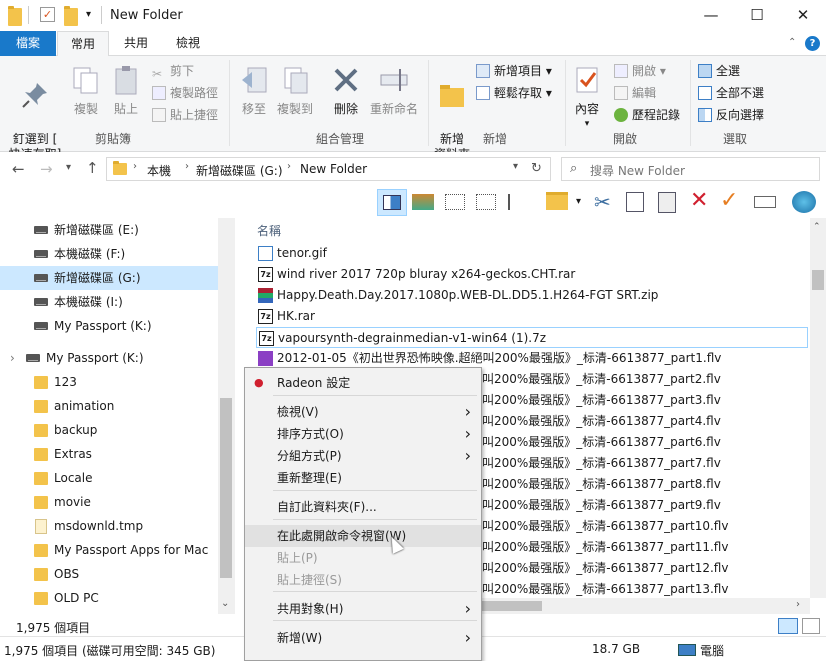 The width and height of the screenshot is (826, 661). What do you see at coordinates (109, 230) in the screenshot?
I see `nav-item: 新增磁碟區 (E:)` at bounding box center [109, 230].